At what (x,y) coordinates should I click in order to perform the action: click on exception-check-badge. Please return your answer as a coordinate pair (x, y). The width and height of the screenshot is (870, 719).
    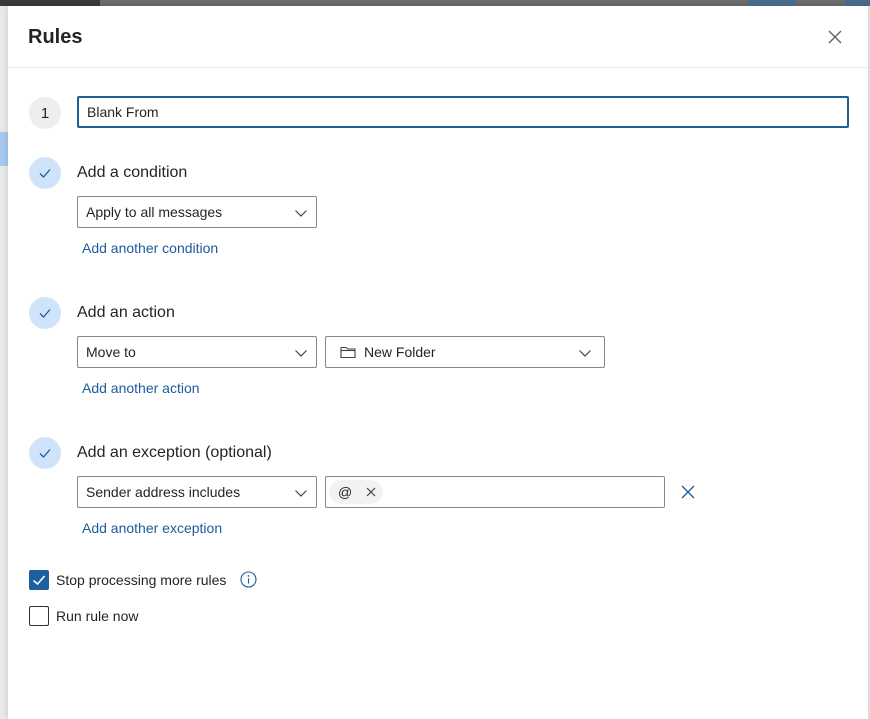
    Looking at the image, I should click on (45, 453).